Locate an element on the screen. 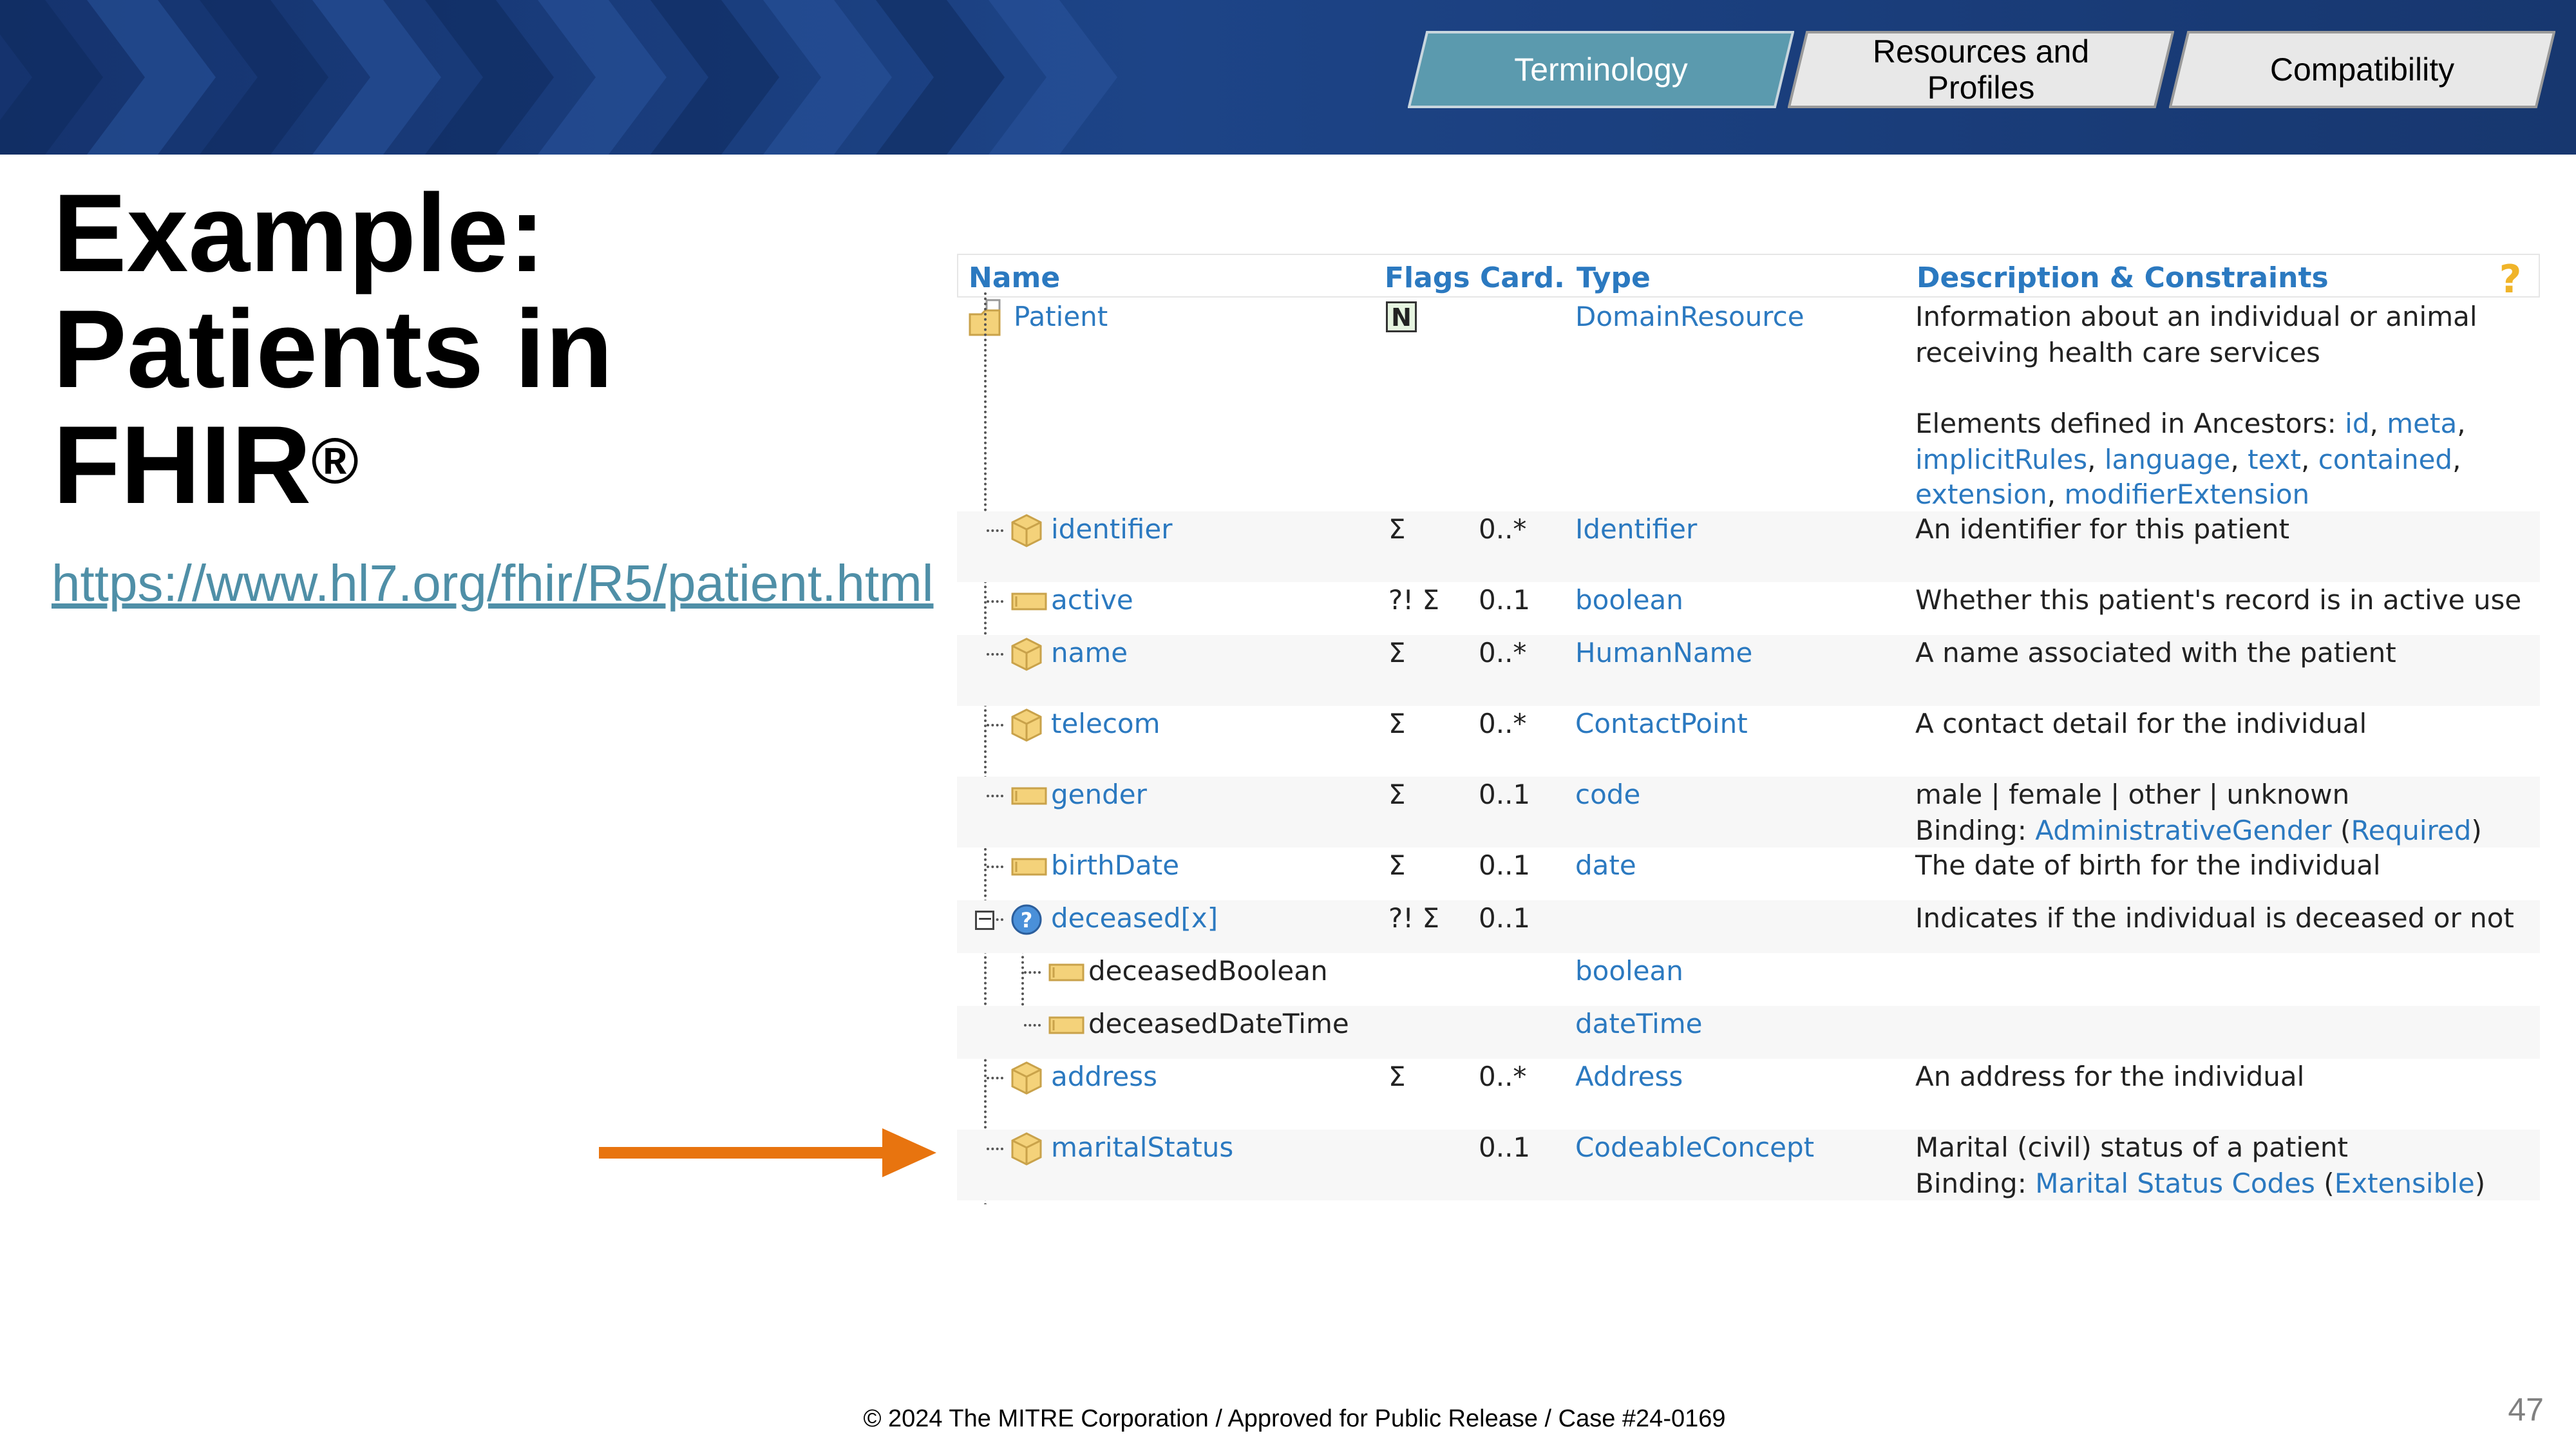 Image resolution: width=2576 pixels, height=1449 pixels. registered-mark: ® is located at coordinates (335, 461).